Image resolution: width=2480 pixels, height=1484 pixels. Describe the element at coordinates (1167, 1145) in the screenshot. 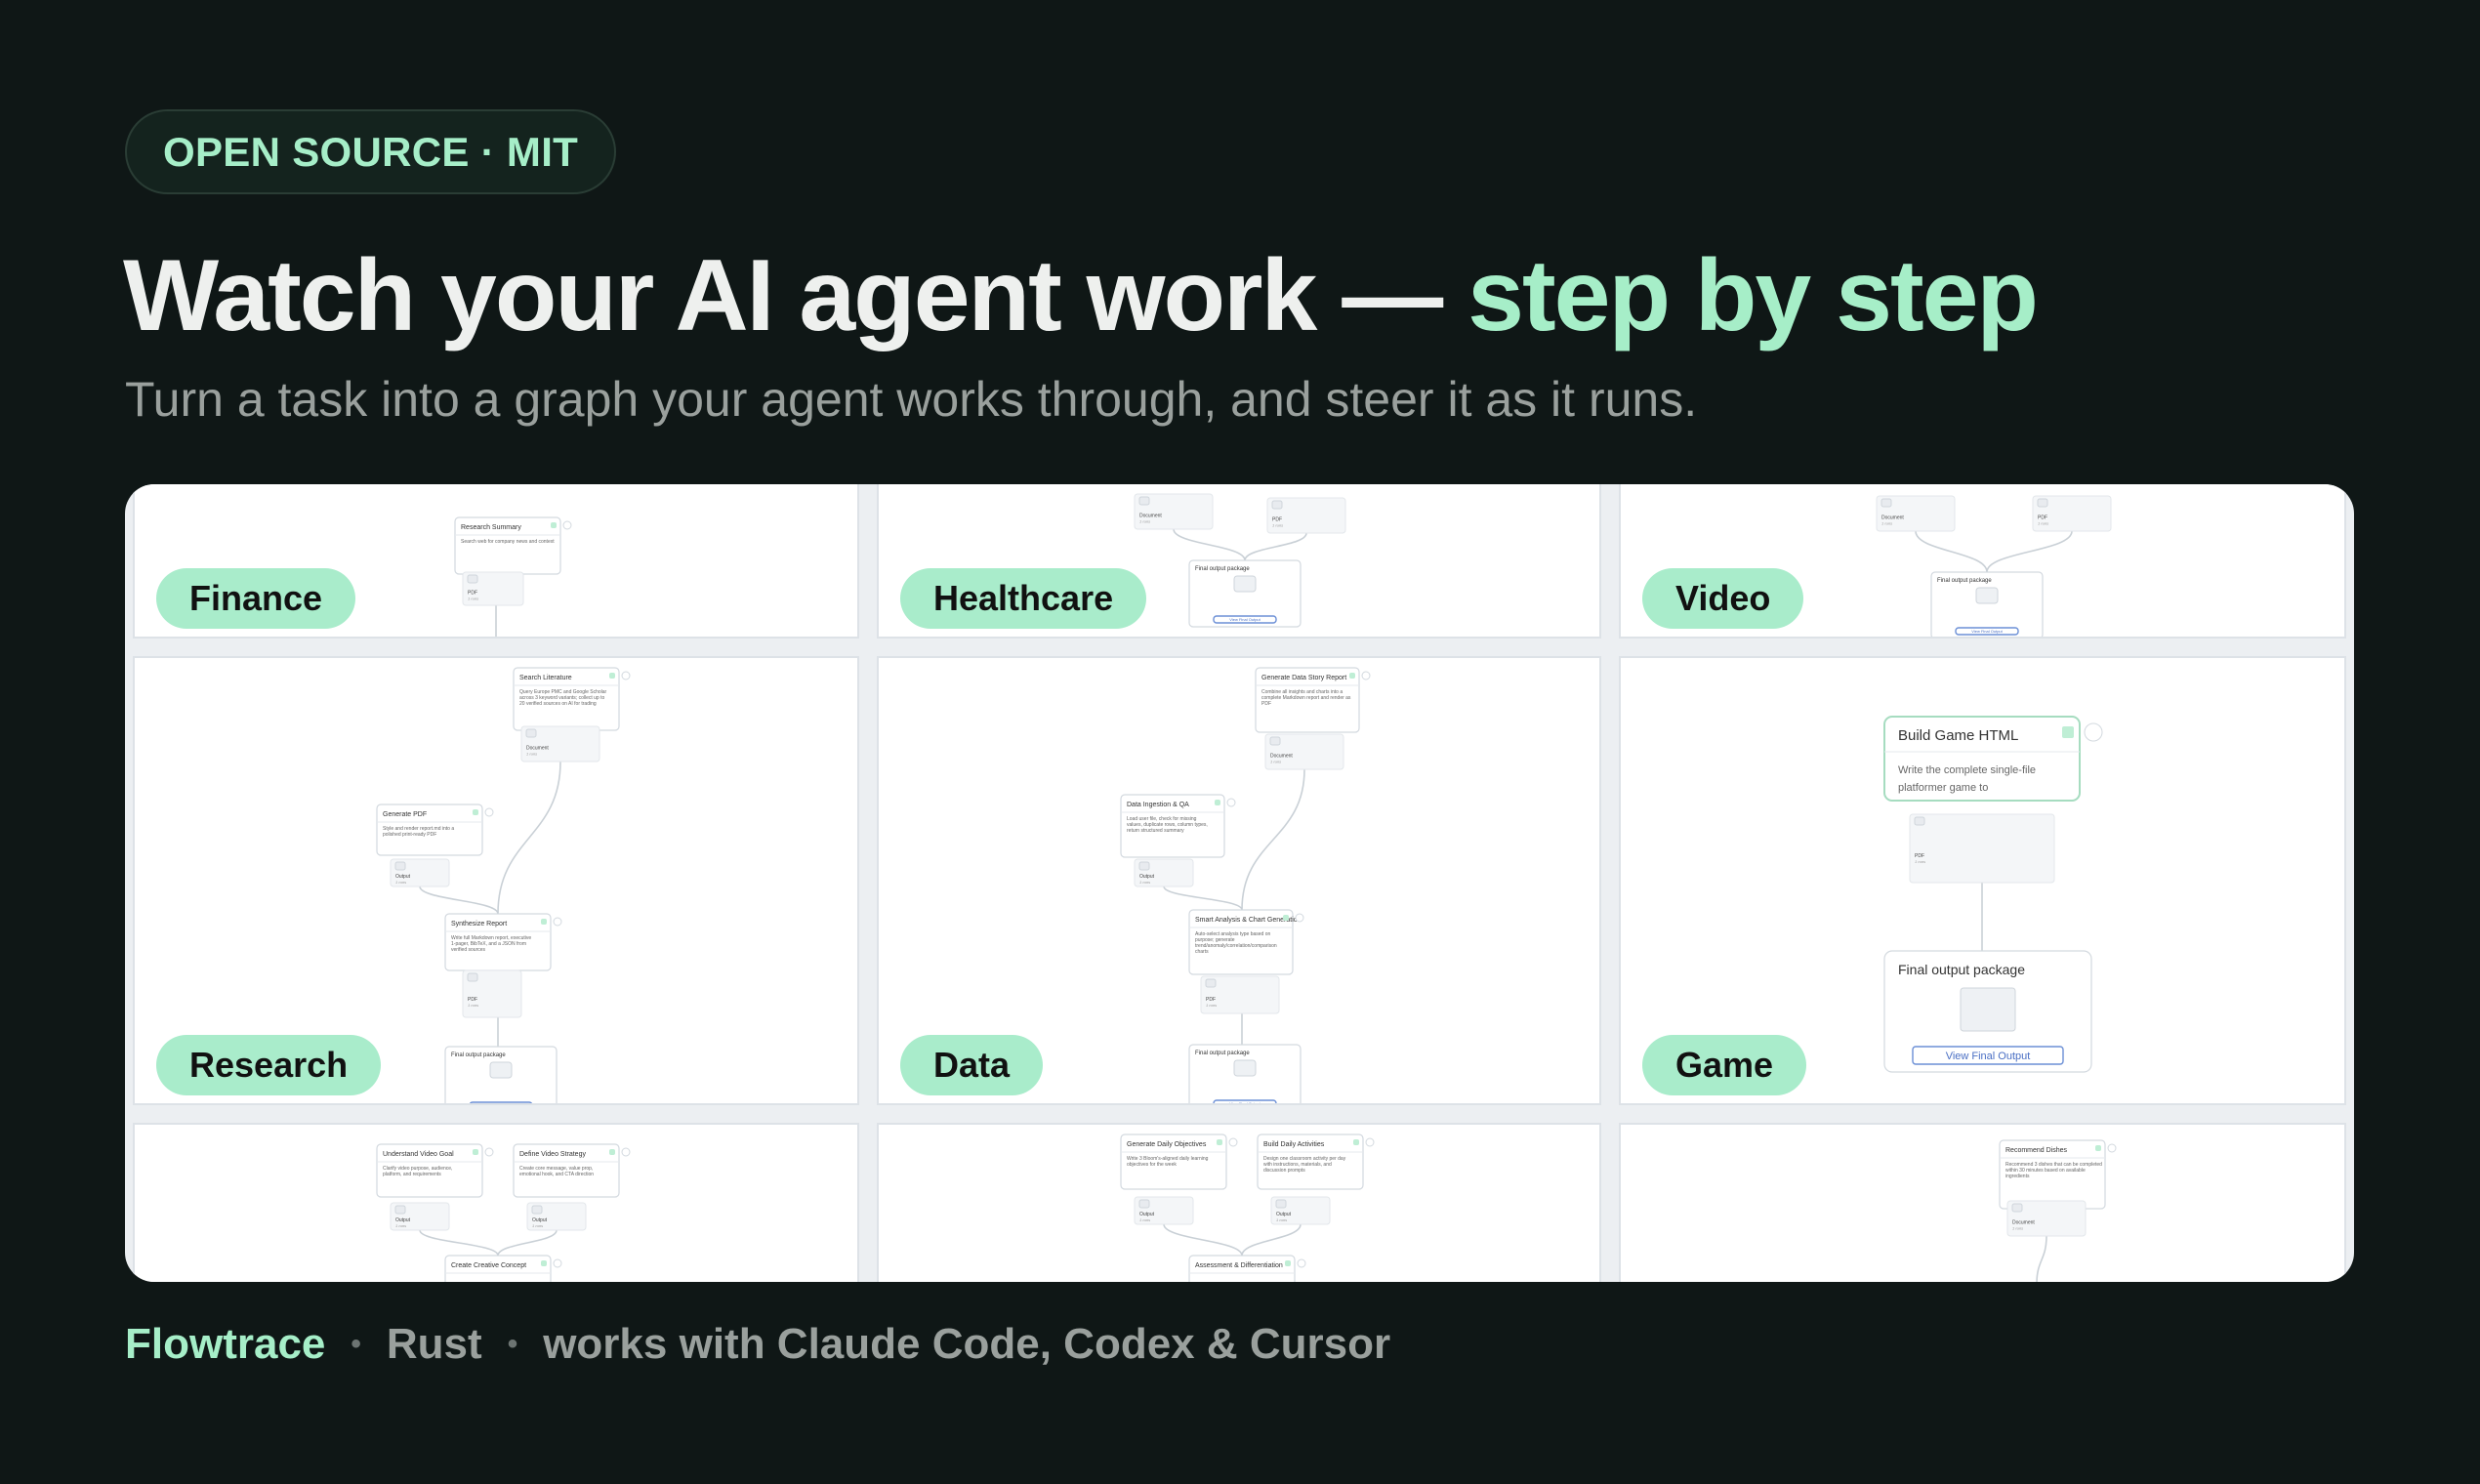

I see `node-title: Generate Daily Objectives` at that location.